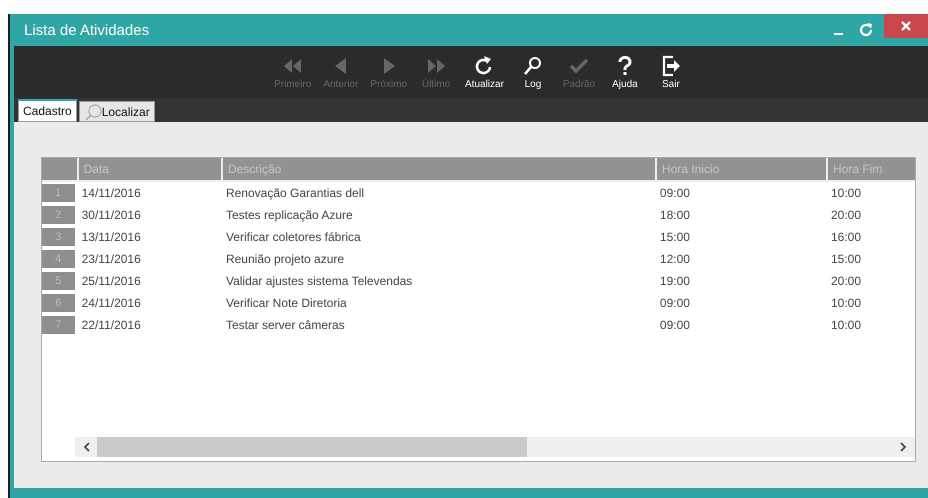  What do you see at coordinates (285, 259) in the screenshot?
I see `table-cell-text: Reunião projeto azure` at bounding box center [285, 259].